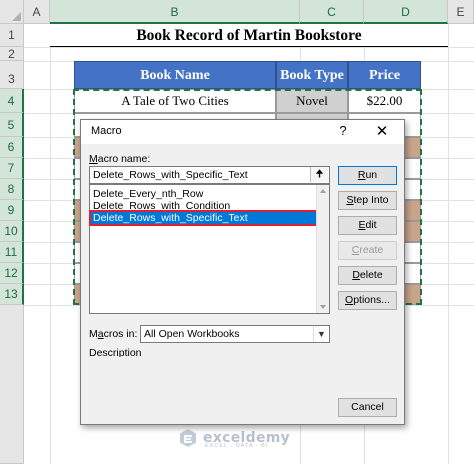  What do you see at coordinates (12, 273) in the screenshot?
I see `row-header: 12` at bounding box center [12, 273].